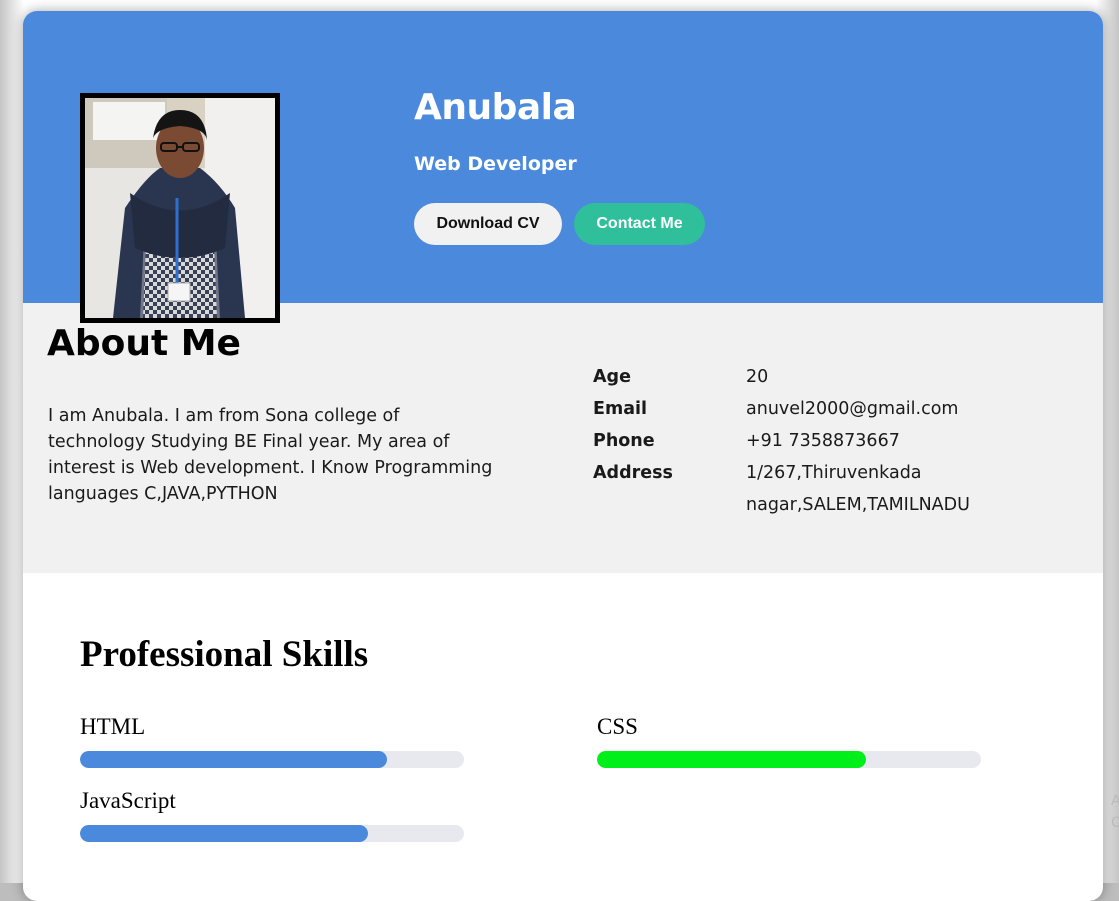 The height and width of the screenshot is (901, 1119). Describe the element at coordinates (858, 489) in the screenshot. I see `info-value: 1/267,Thiruvenkada nagar,SALEM,TAMILNADU` at that location.